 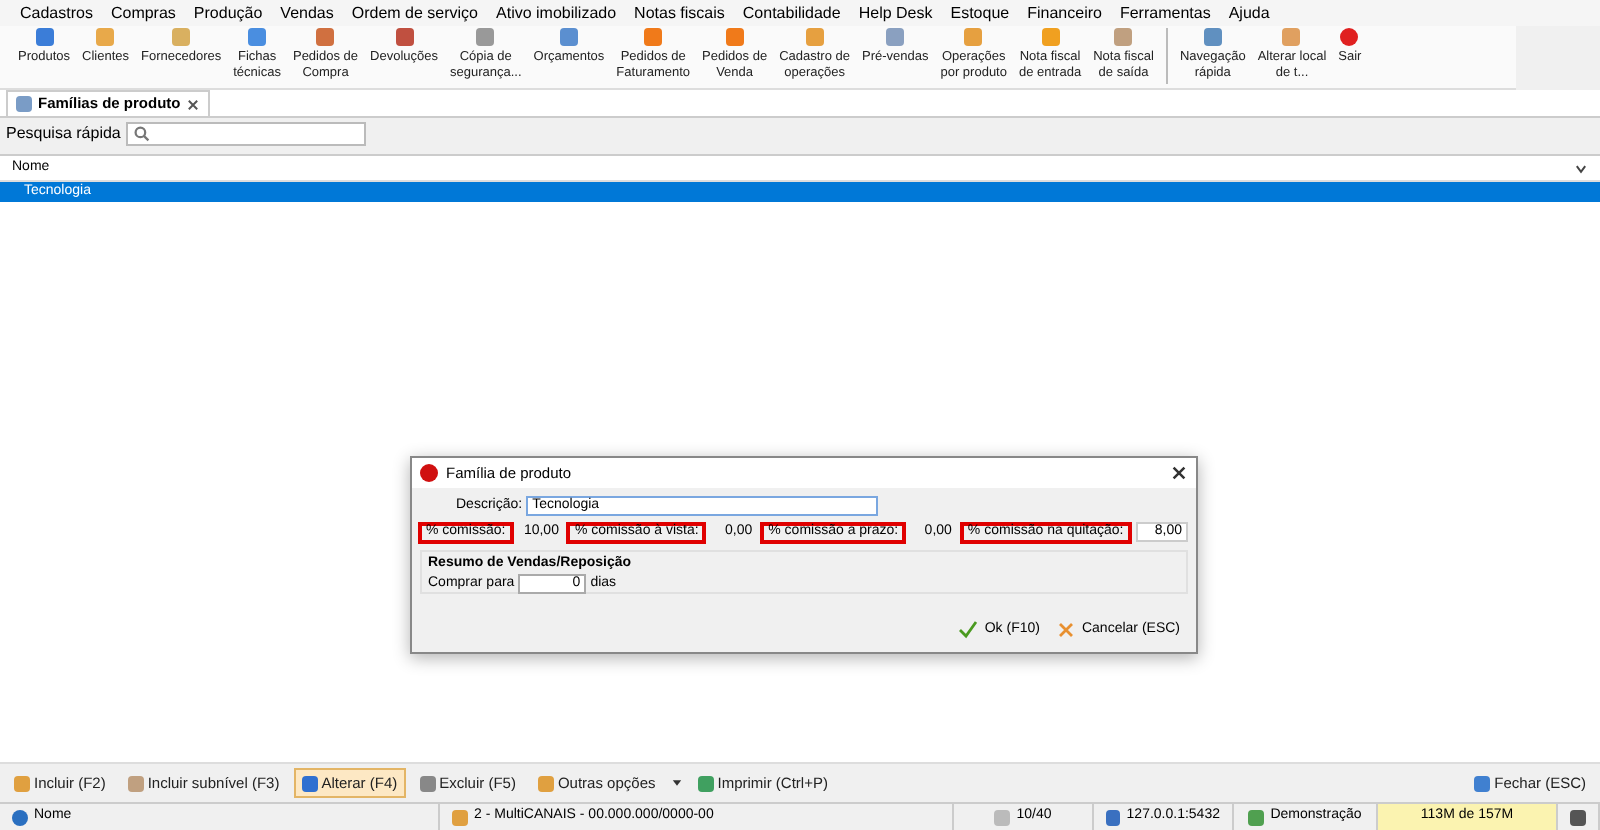 I want to click on search-icon, so click(x=142, y=134).